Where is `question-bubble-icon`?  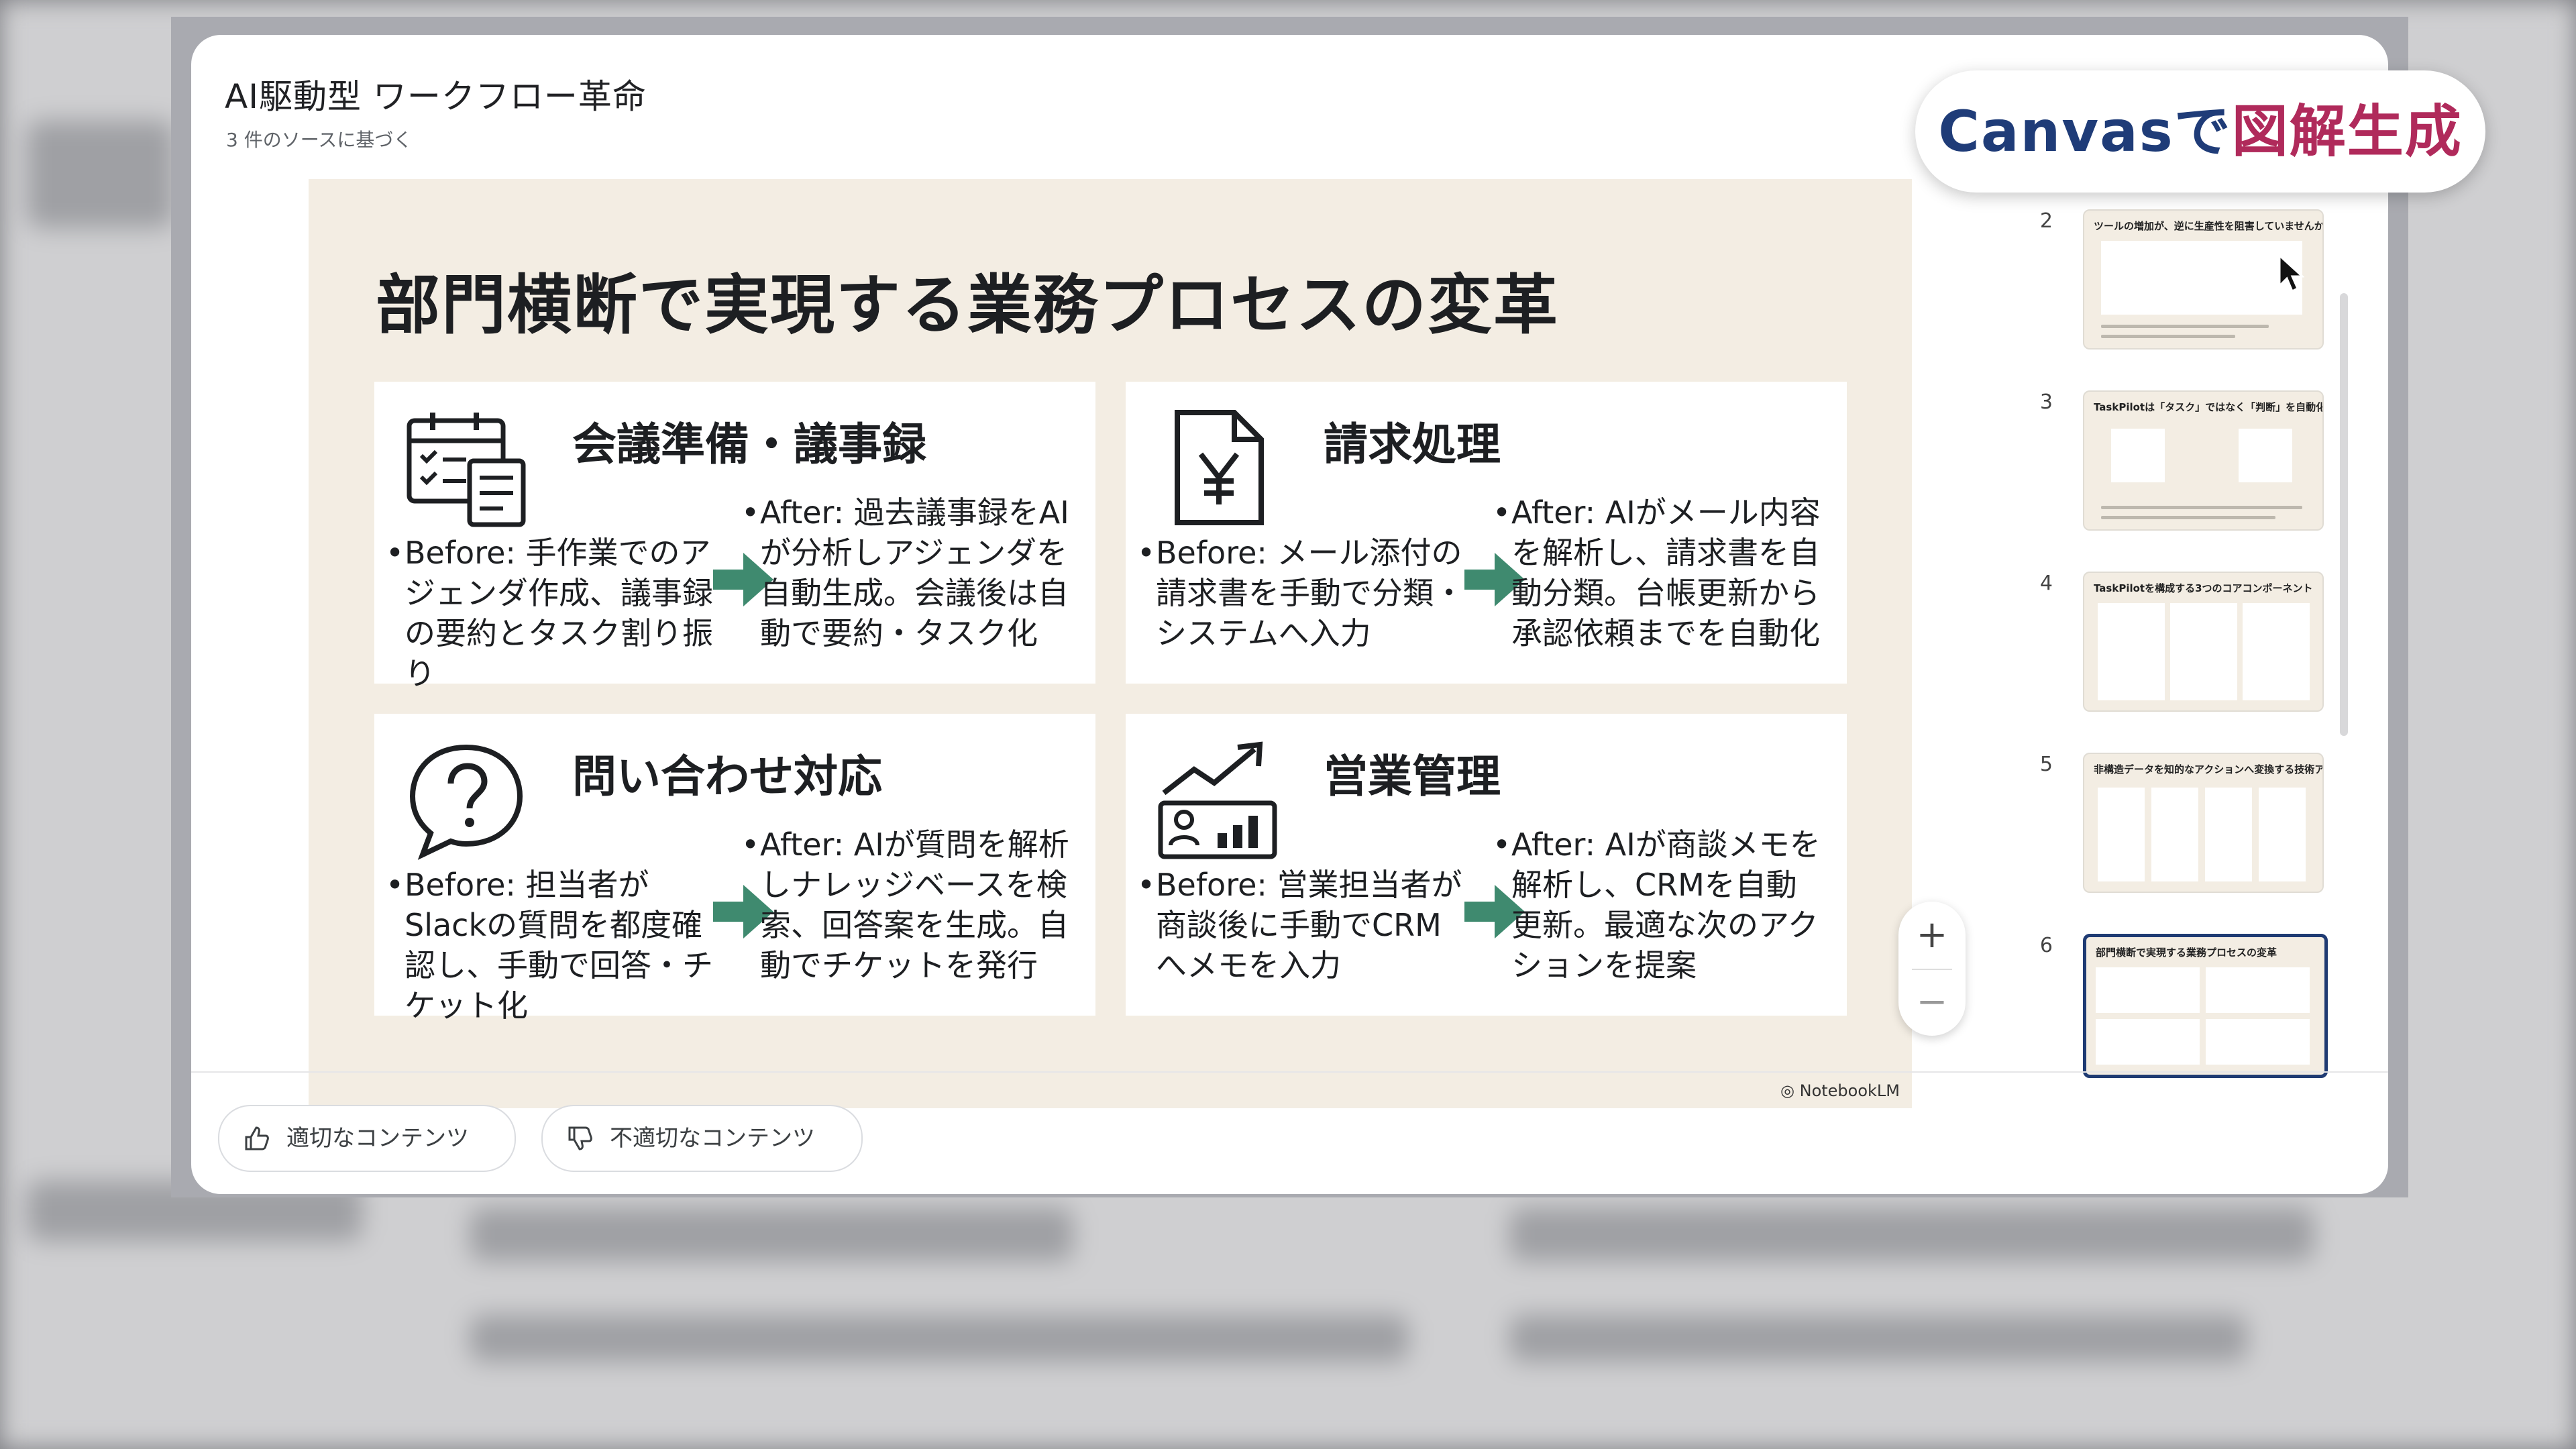 question-bubble-icon is located at coordinates (466, 802).